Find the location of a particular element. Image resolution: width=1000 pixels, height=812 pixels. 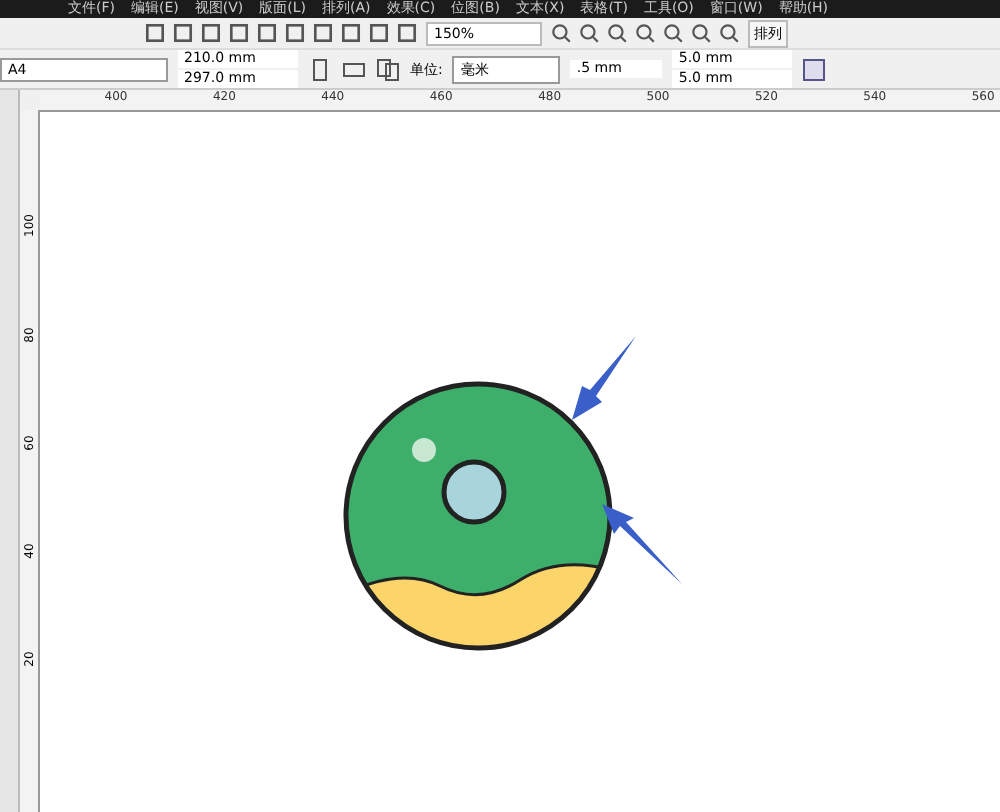

landscape-icon is located at coordinates (354, 69).